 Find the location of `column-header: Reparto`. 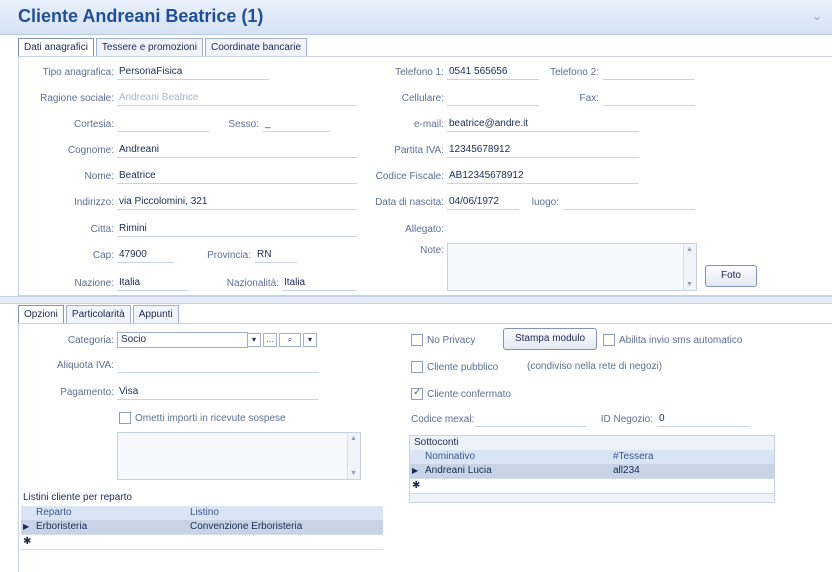

column-header: Reparto is located at coordinates (52, 513).